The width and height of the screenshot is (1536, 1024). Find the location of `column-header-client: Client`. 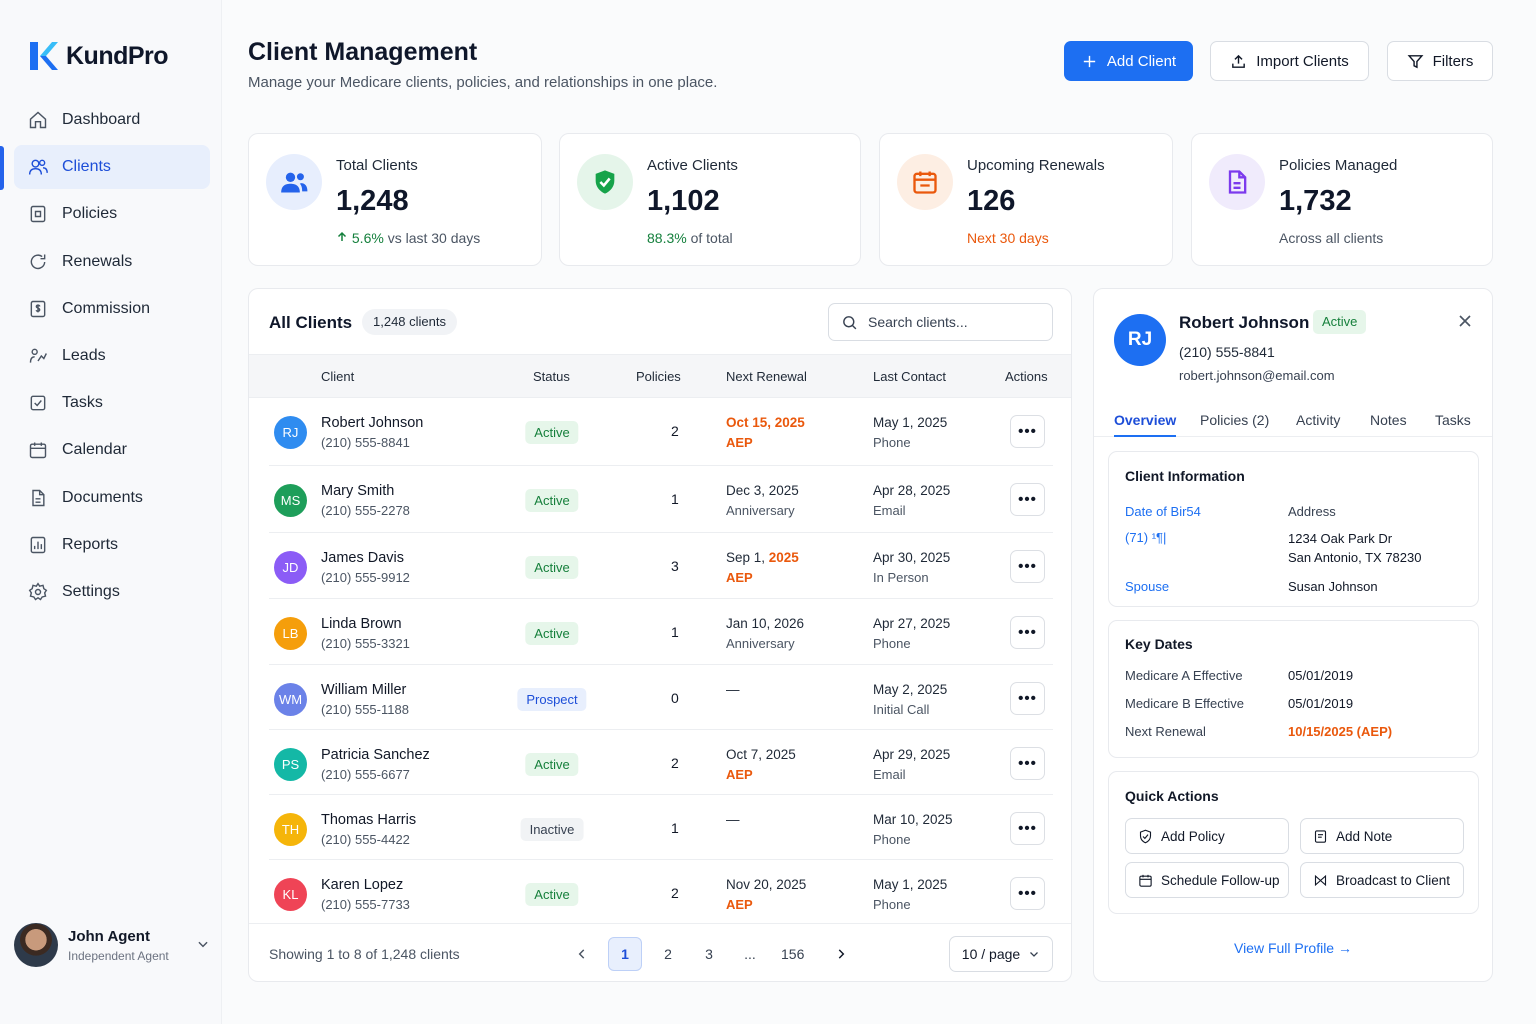

column-header-client: Client is located at coordinates (337, 376).